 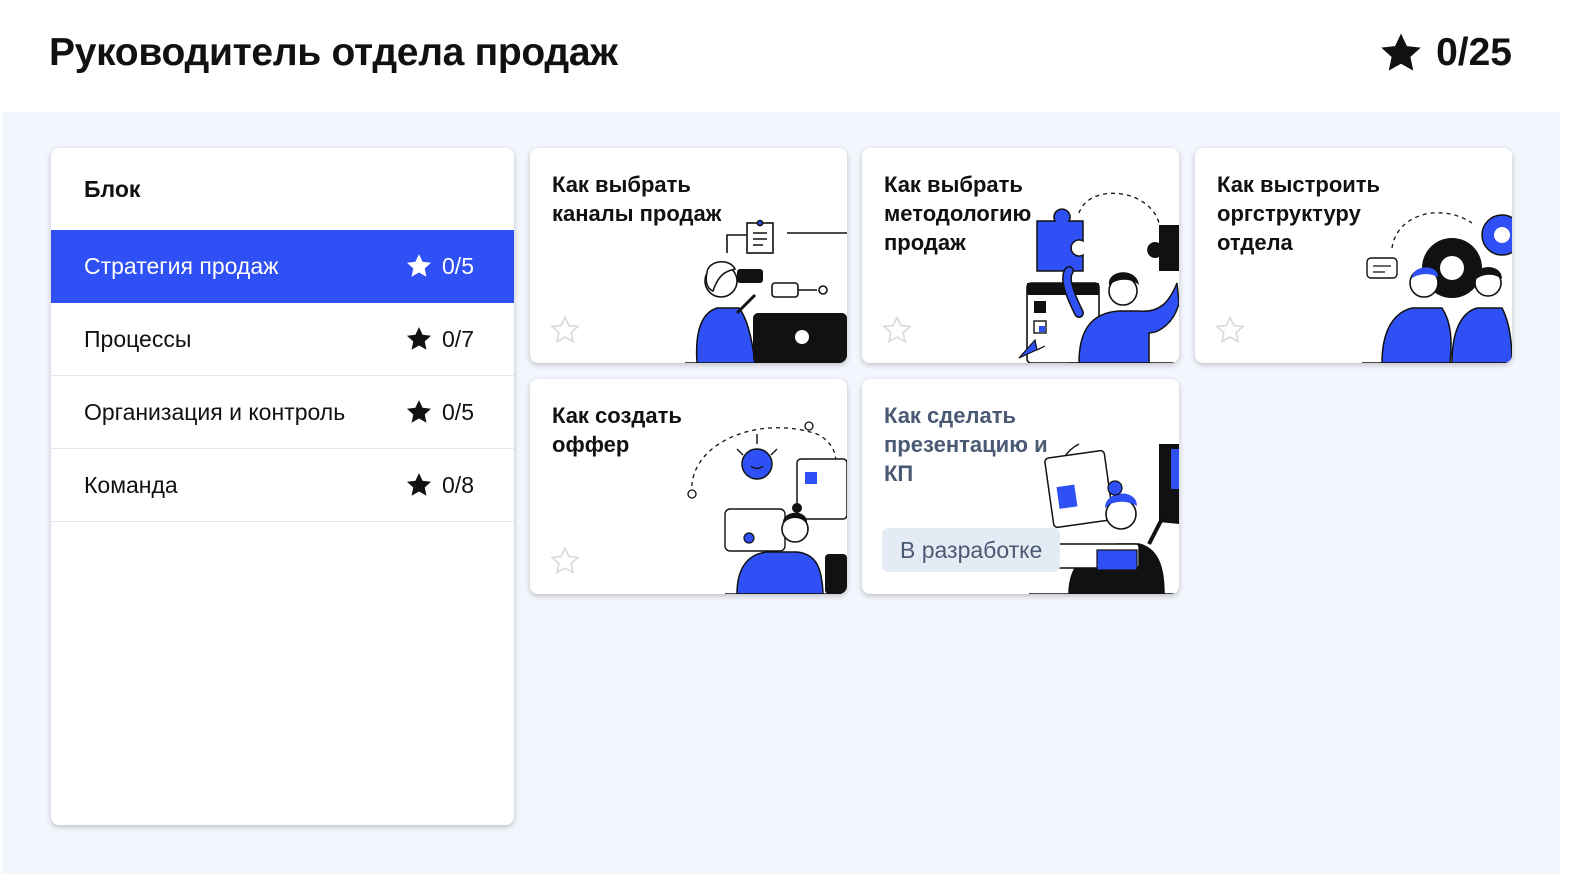 I want to click on sidebar-item-processes: Процессы 0/7, so click(x=282, y=339).